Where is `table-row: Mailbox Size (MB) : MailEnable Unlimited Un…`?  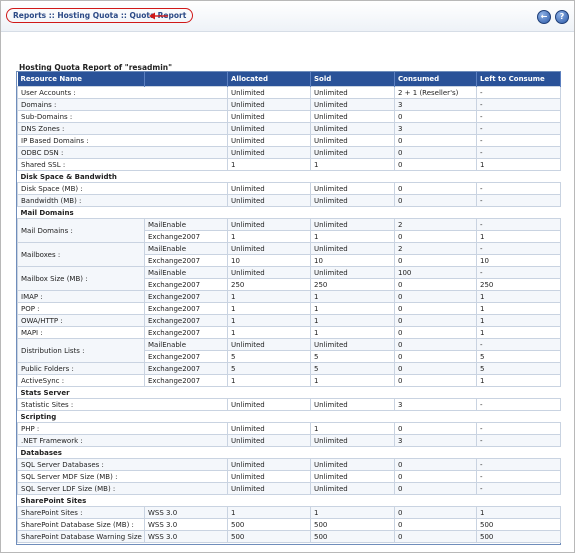
table-row: Mailbox Size (MB) : MailEnable Unlimited Un… is located at coordinates (289, 278).